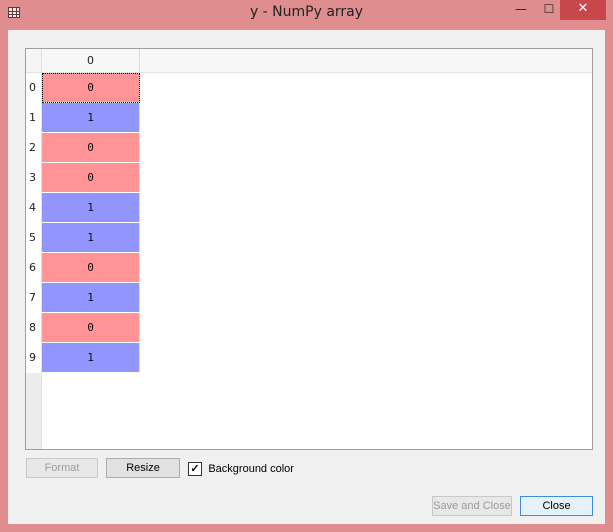  What do you see at coordinates (33, 148) in the screenshot?
I see `row-header: 2` at bounding box center [33, 148].